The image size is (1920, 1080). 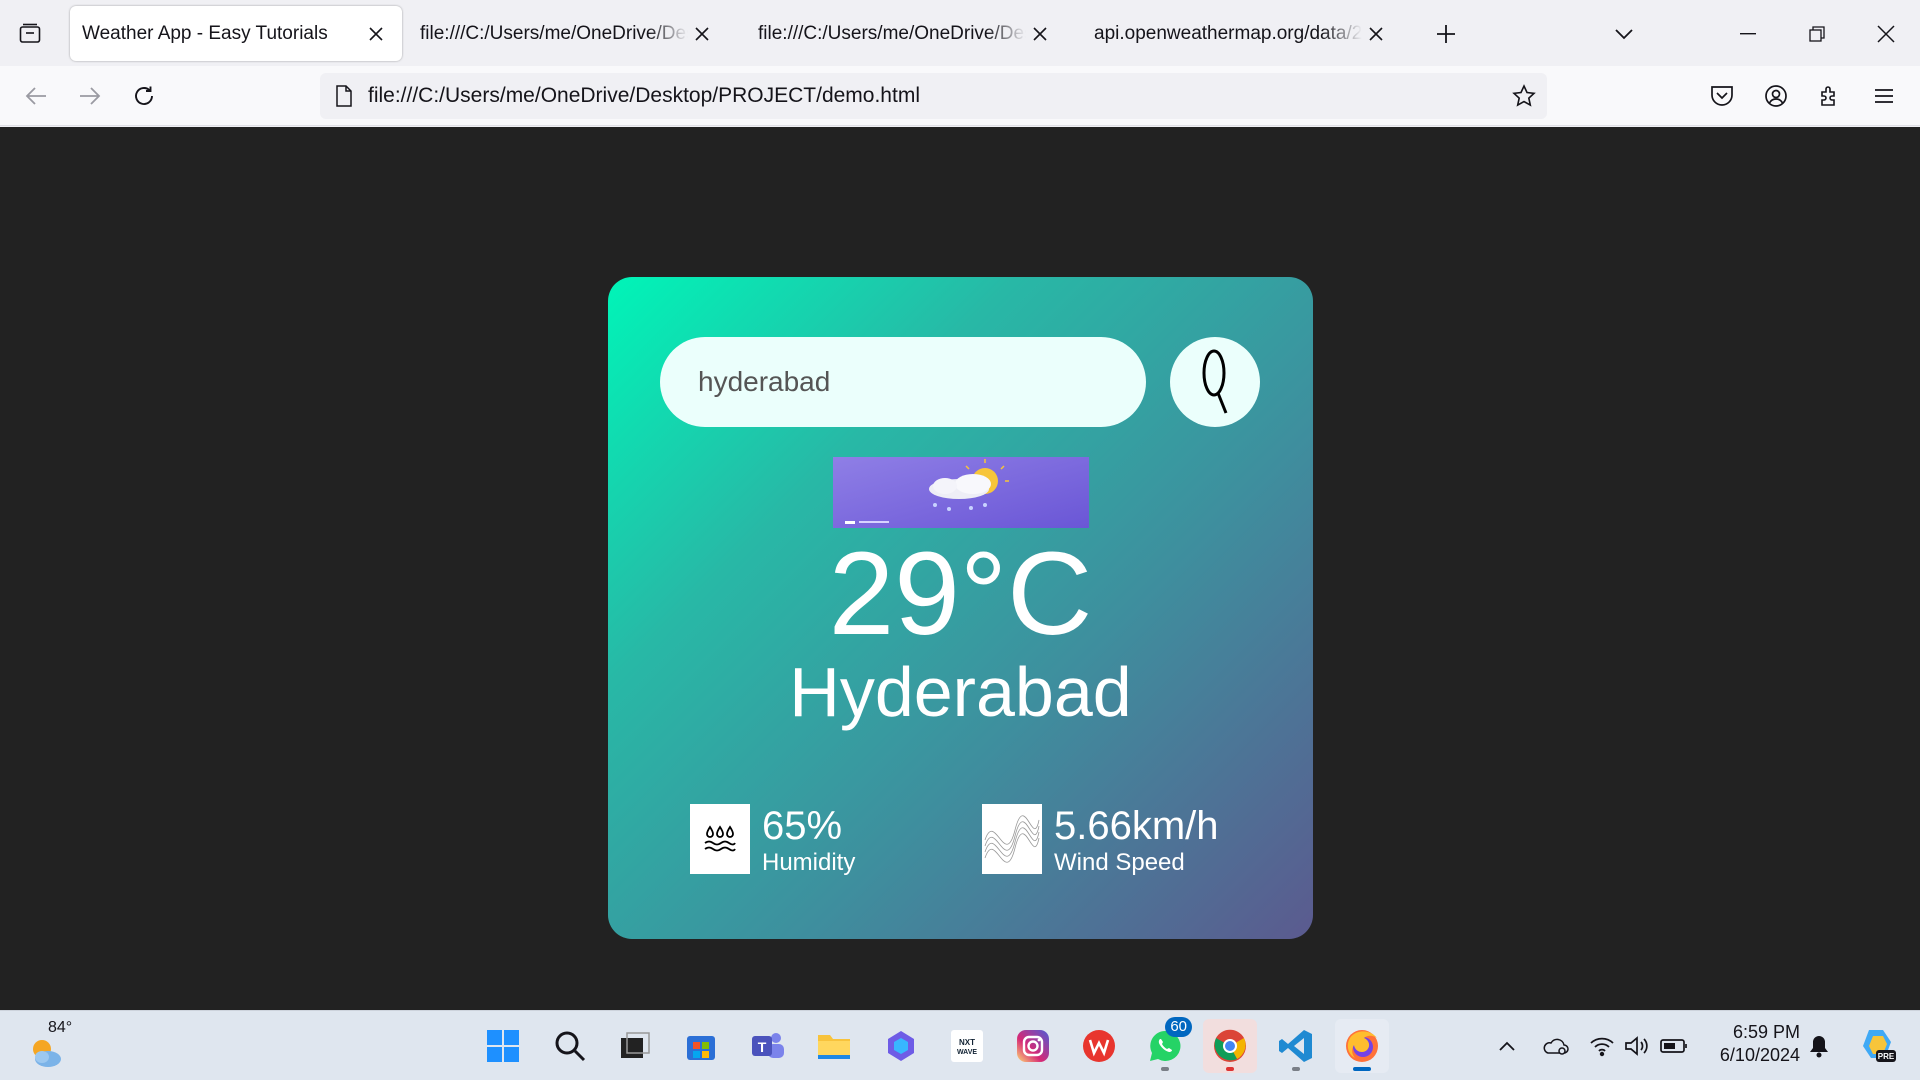 What do you see at coordinates (47, 1053) in the screenshot?
I see `weather-cloud-sun-icon` at bounding box center [47, 1053].